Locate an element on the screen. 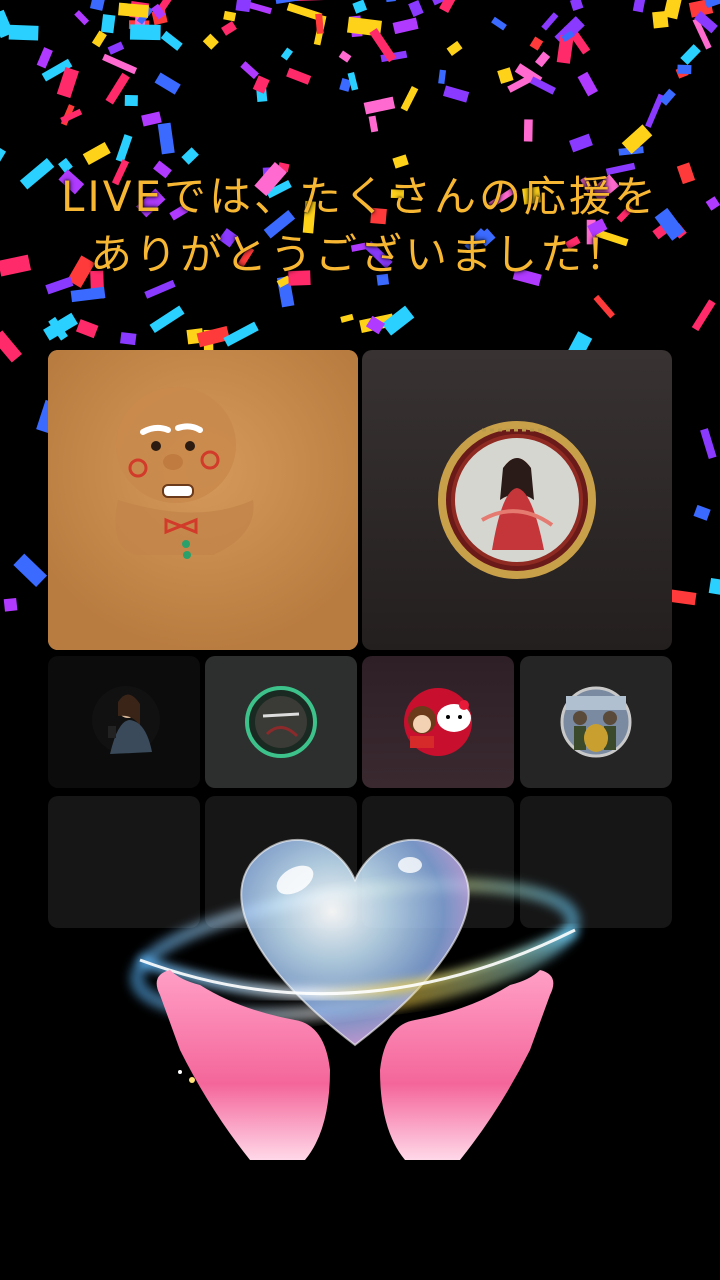  green-ring-avatar is located at coordinates (281, 722).